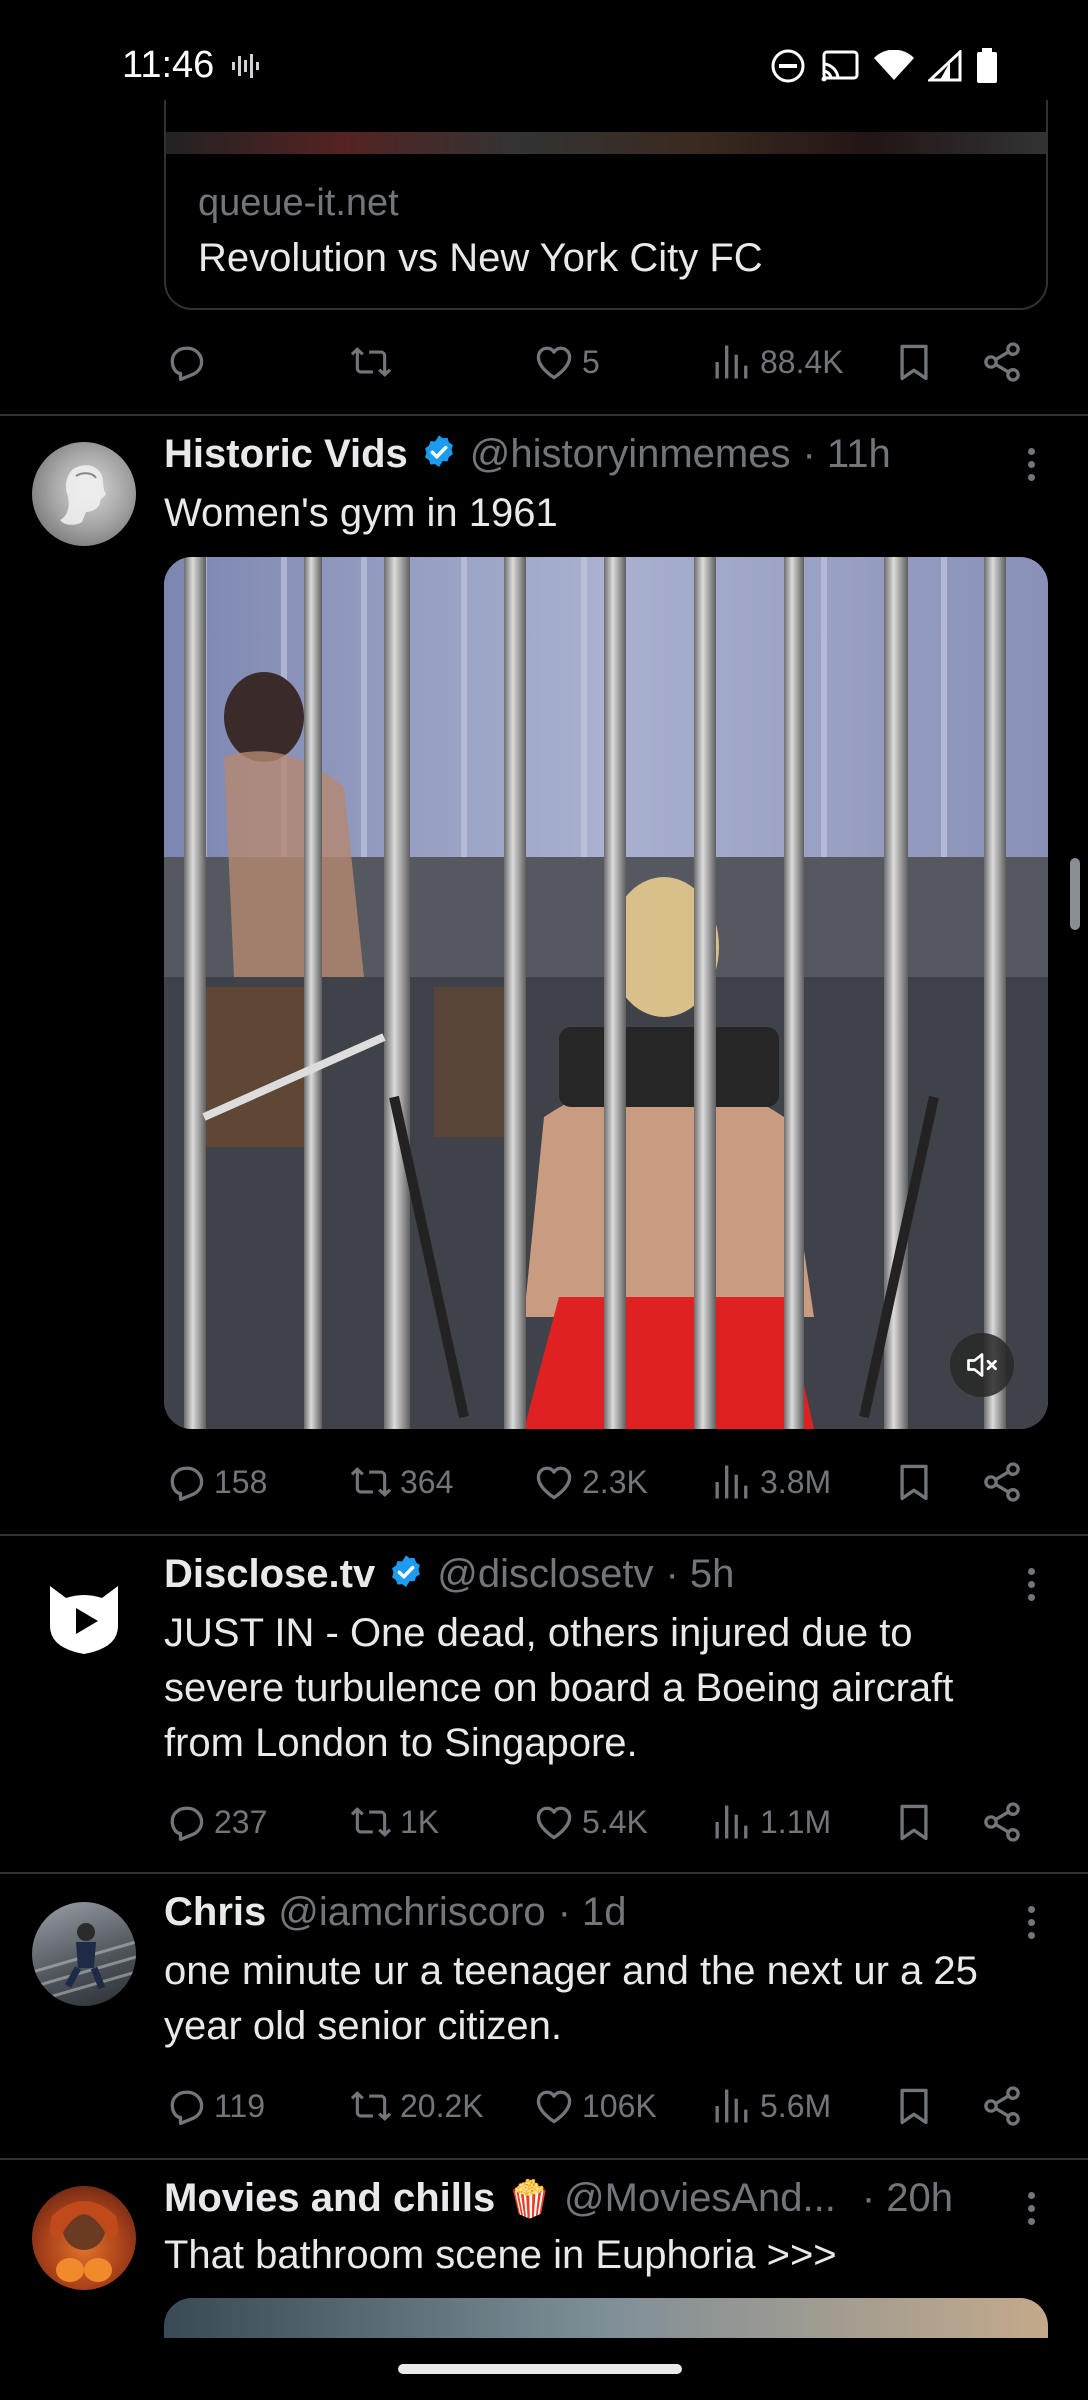 The height and width of the screenshot is (2400, 1088). I want to click on scrollbar, so click(1075, 894).